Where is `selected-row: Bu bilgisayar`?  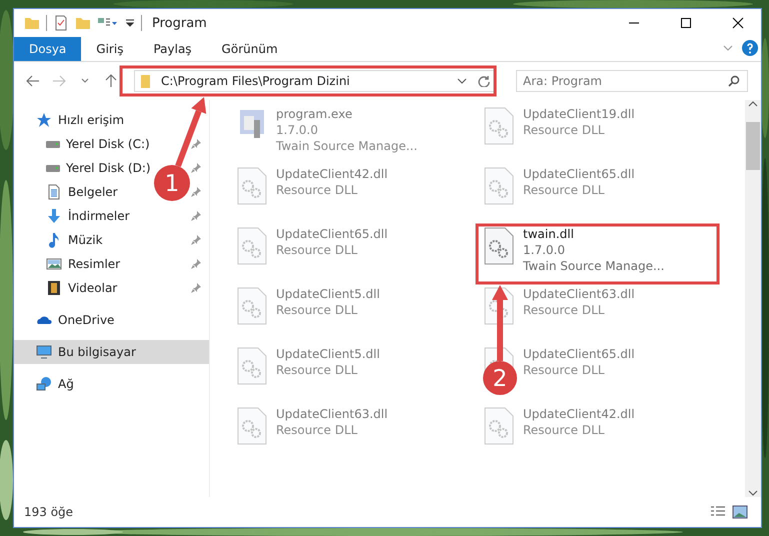 selected-row: Bu bilgisayar is located at coordinates (111, 352).